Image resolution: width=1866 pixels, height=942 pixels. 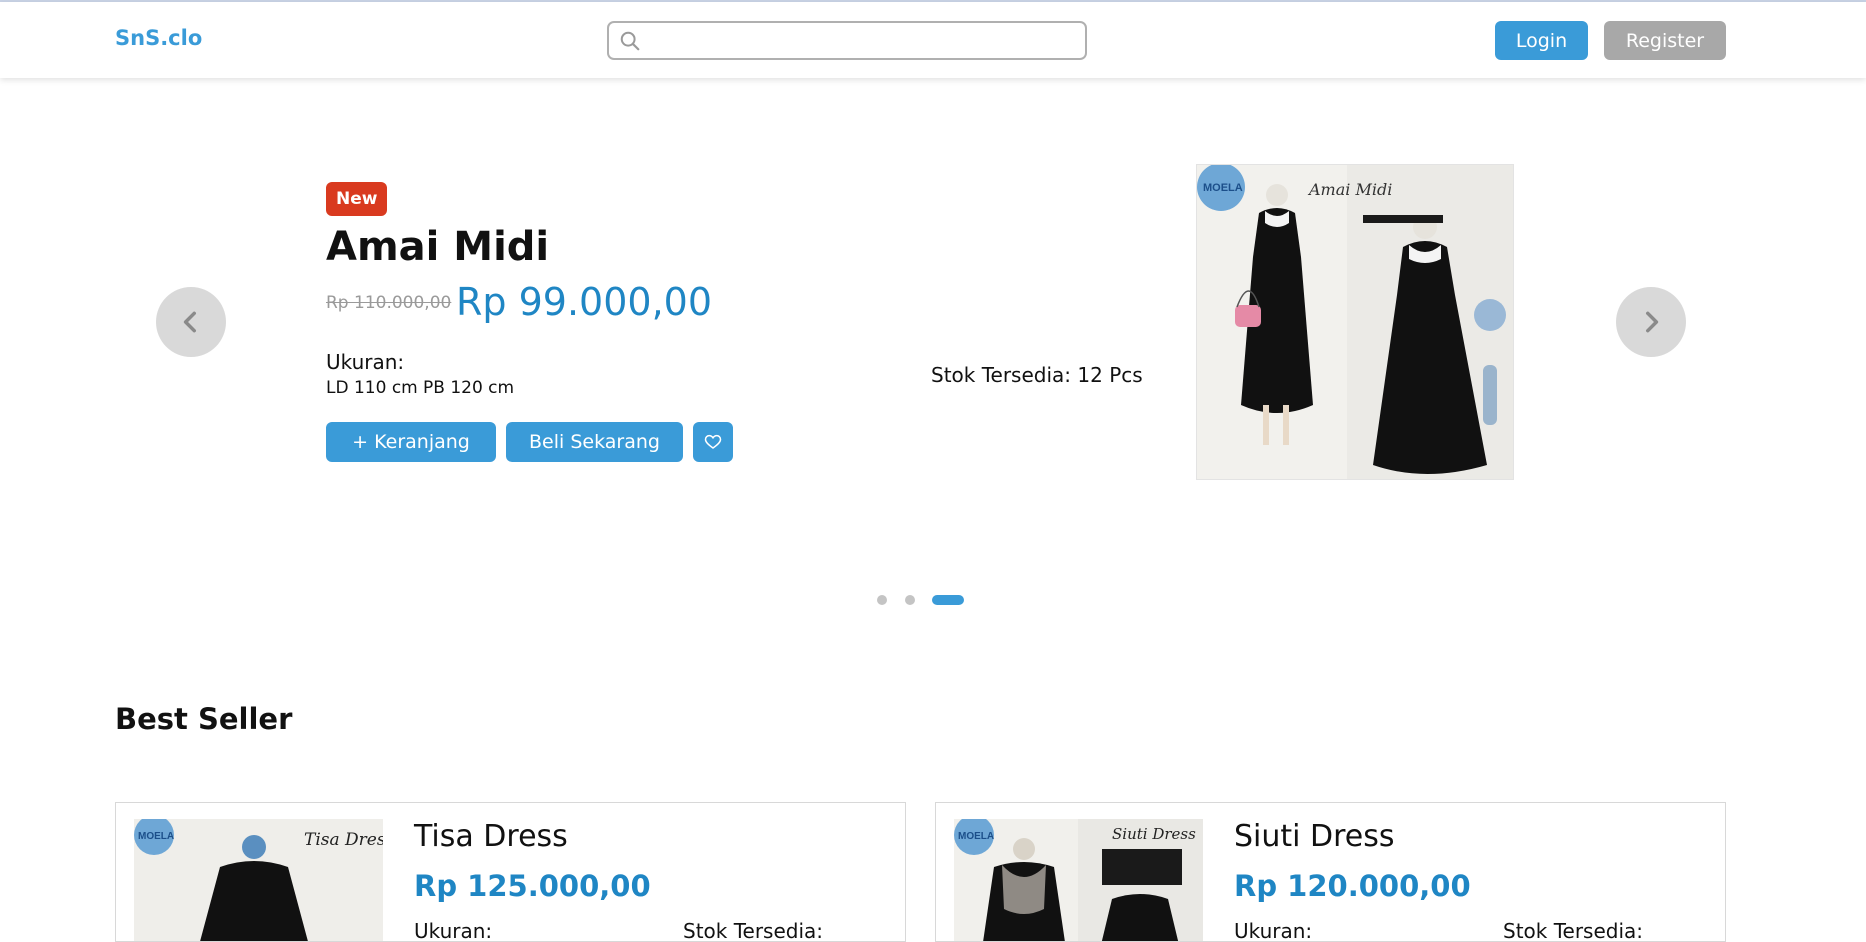 I want to click on hero-size-label: Ukuran:, so click(x=365, y=362).